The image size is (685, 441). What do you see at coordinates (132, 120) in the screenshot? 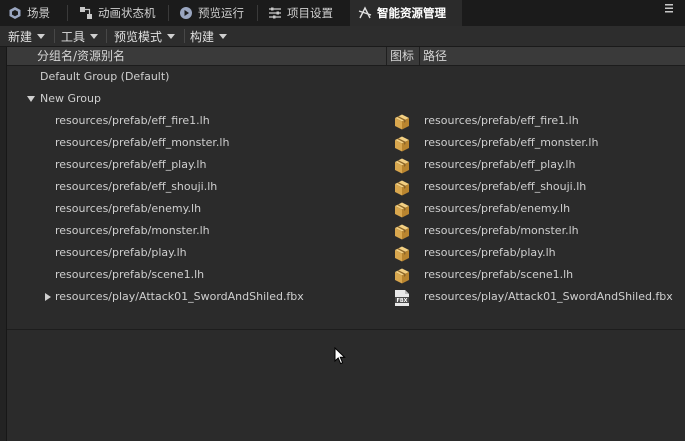
I see `resource-alias: resources/prefab/eff_fire1.lh` at bounding box center [132, 120].